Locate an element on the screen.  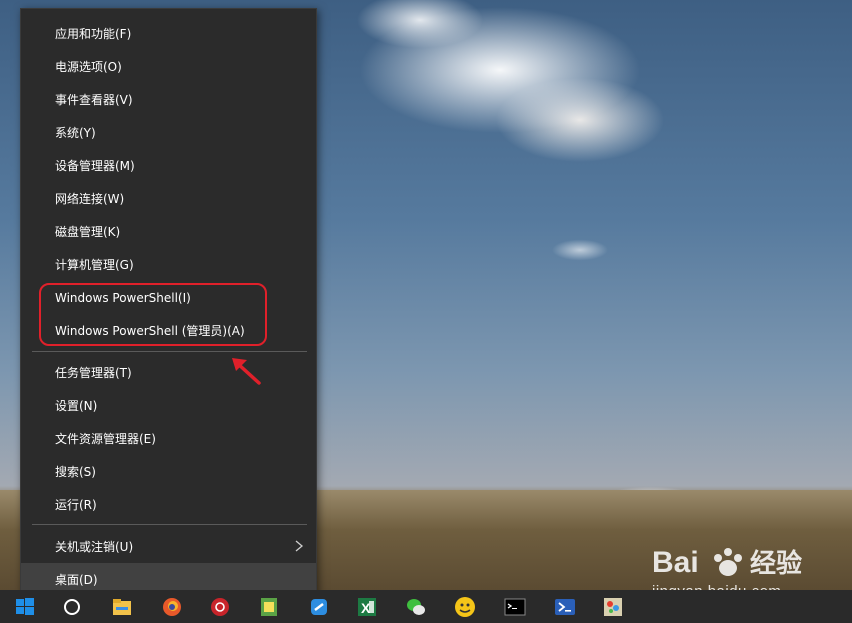
svg-text: 经验 is located at coordinates (776, 563).